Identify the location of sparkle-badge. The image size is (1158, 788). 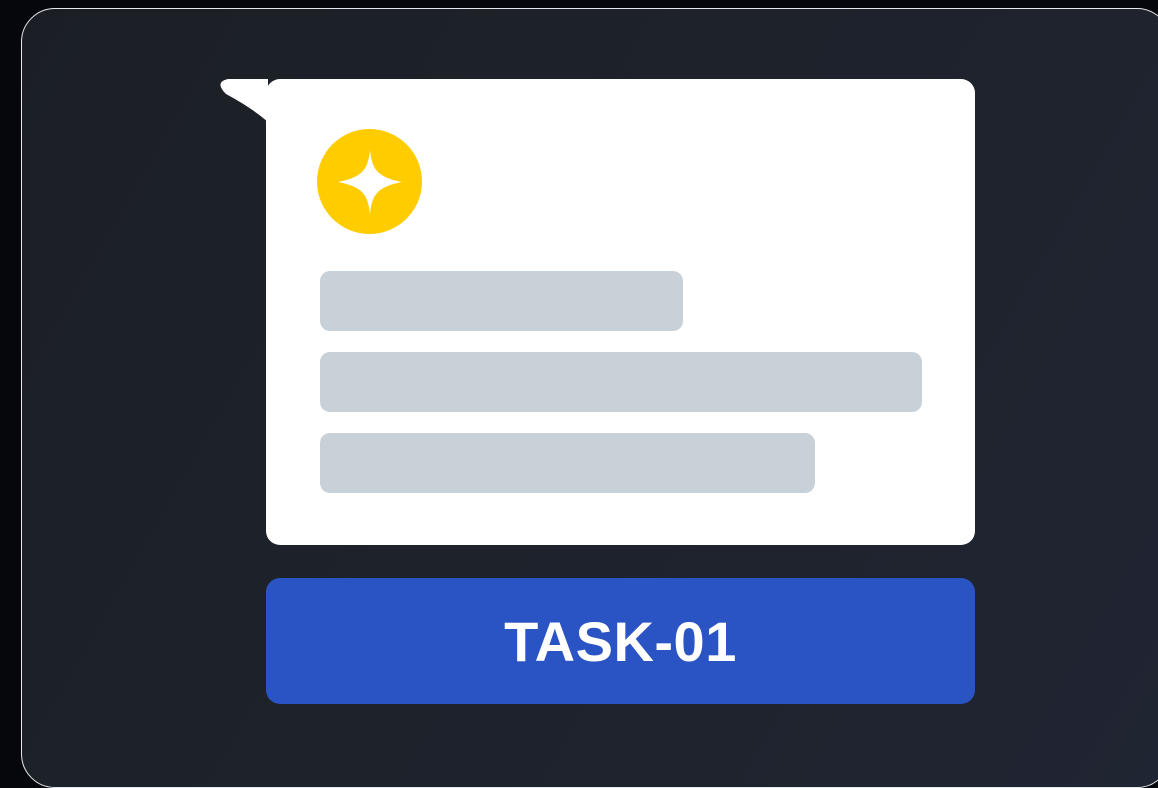
(369, 181).